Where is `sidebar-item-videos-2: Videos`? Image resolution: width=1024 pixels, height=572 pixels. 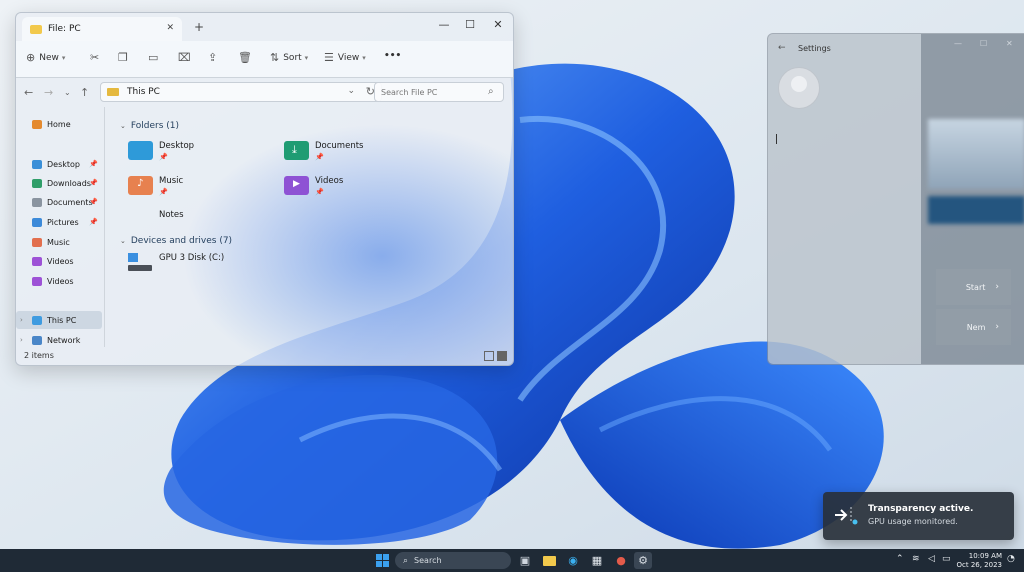 sidebar-item-videos-2: Videos is located at coordinates (59, 281).